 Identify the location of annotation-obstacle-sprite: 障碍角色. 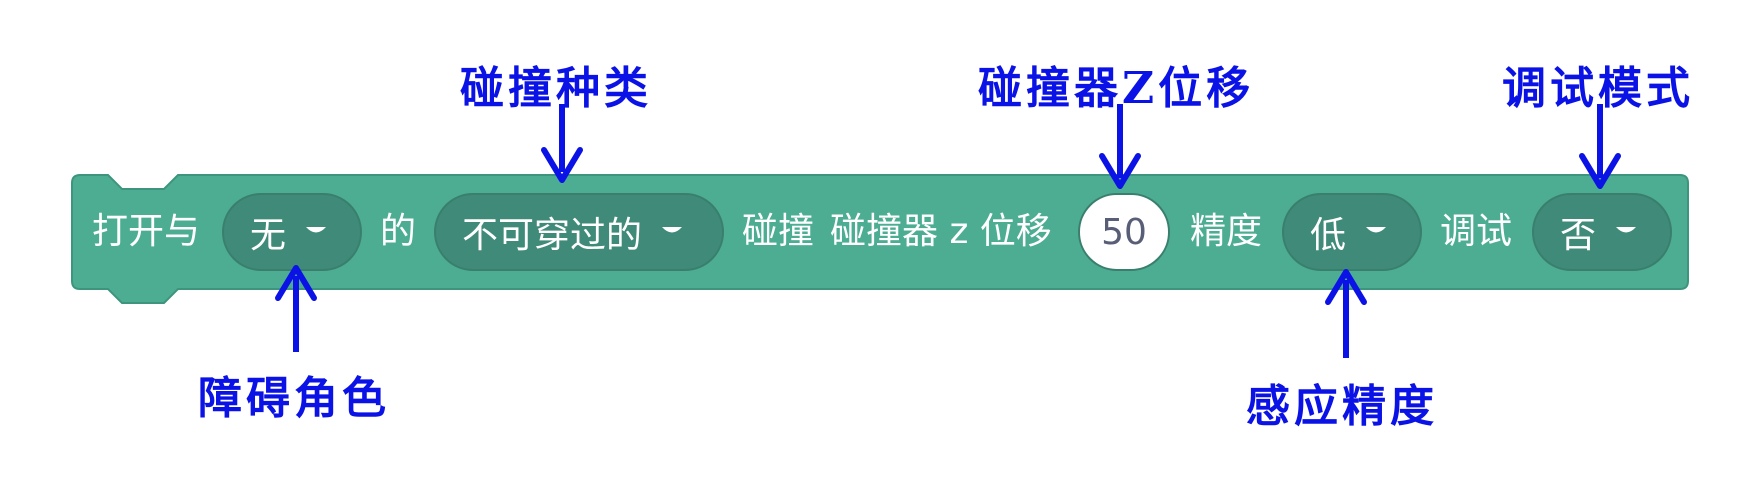
(294, 398).